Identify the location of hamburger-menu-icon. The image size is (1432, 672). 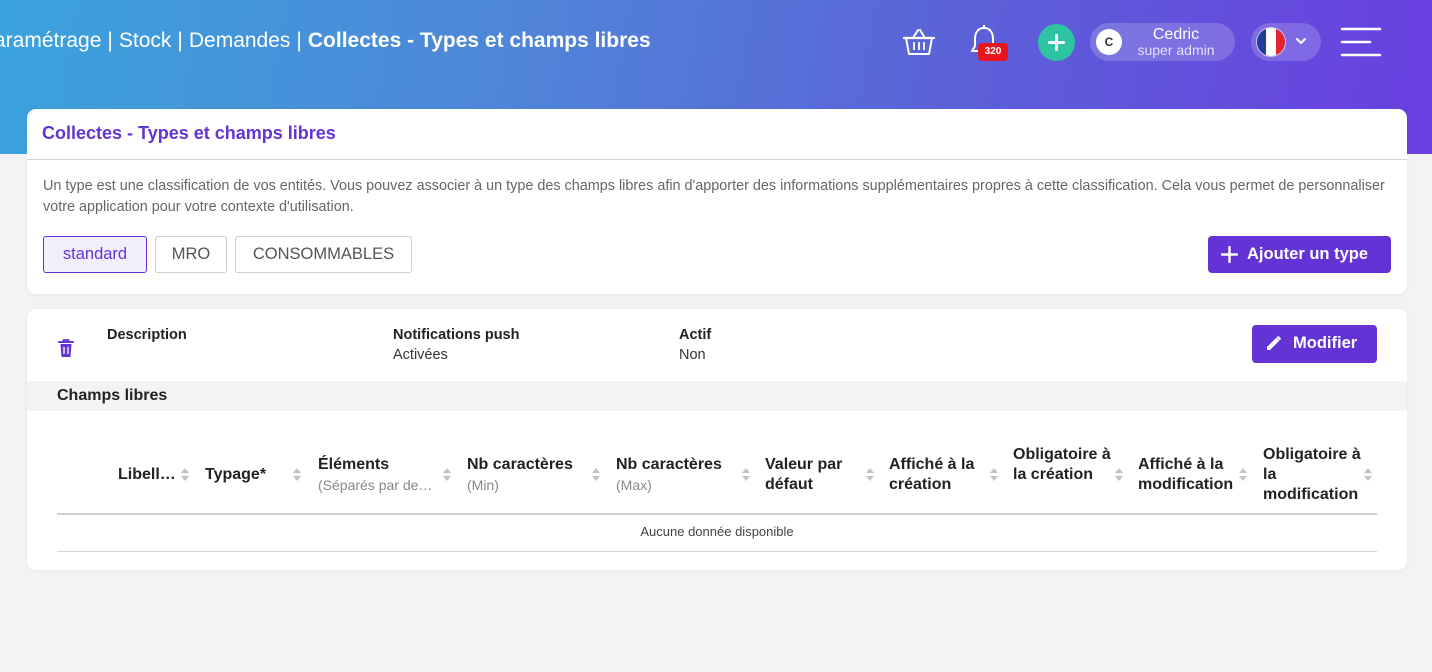
(1361, 42).